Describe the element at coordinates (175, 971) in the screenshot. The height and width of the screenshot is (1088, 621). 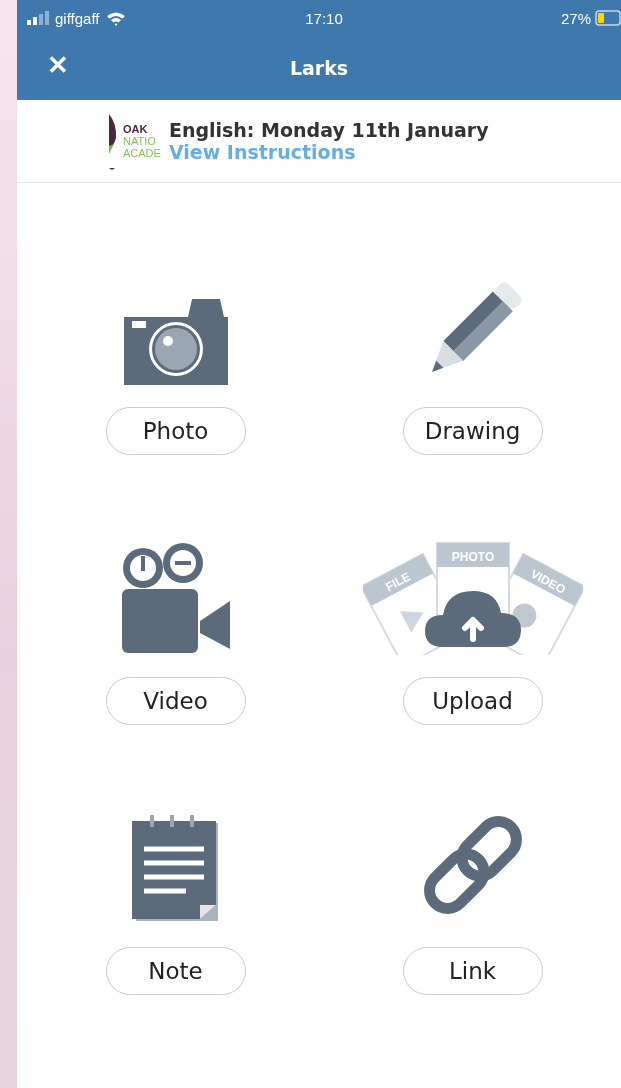
I see `add-button: Note` at that location.